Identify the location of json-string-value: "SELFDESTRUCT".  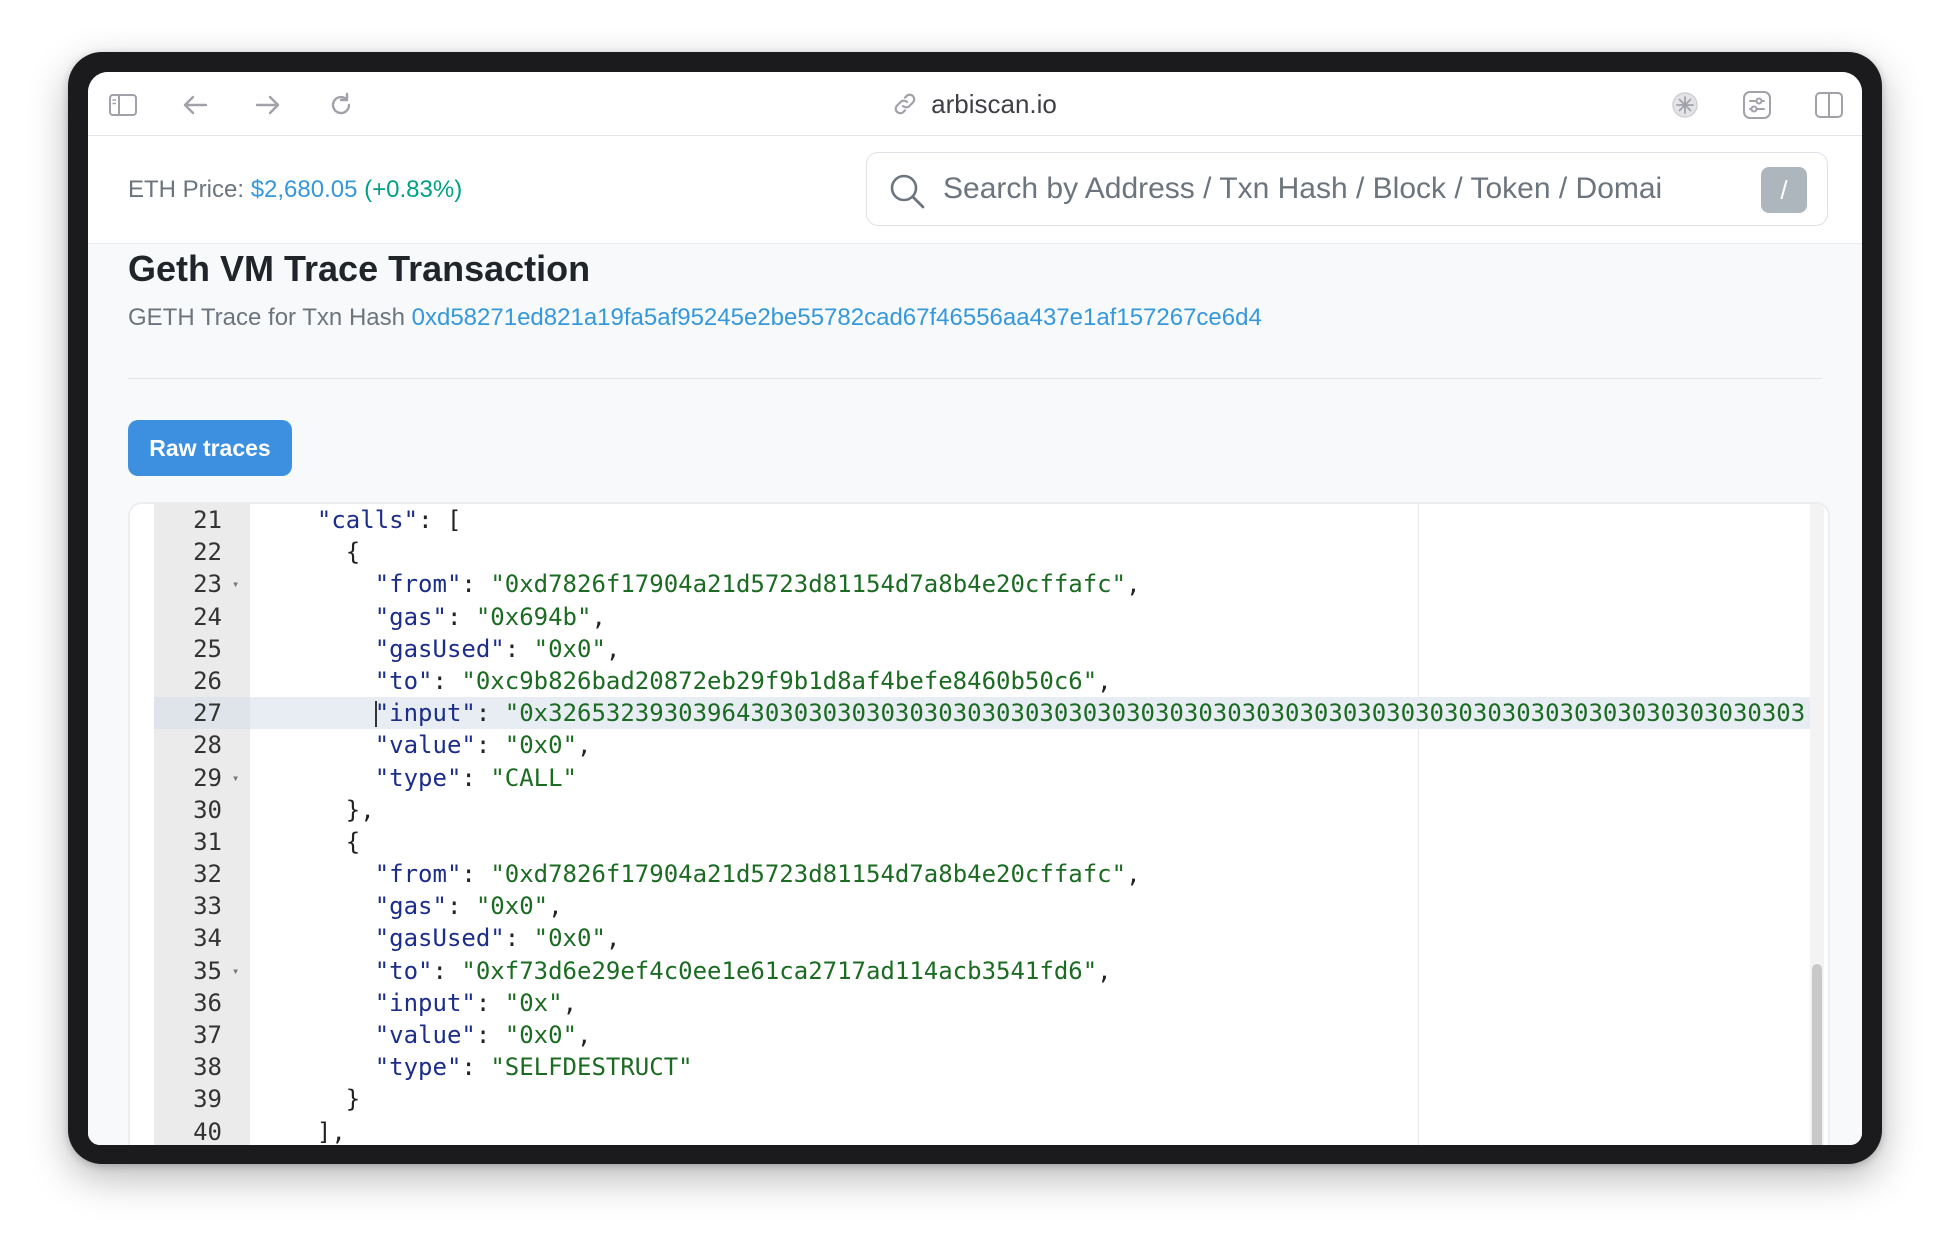
(591, 1067).